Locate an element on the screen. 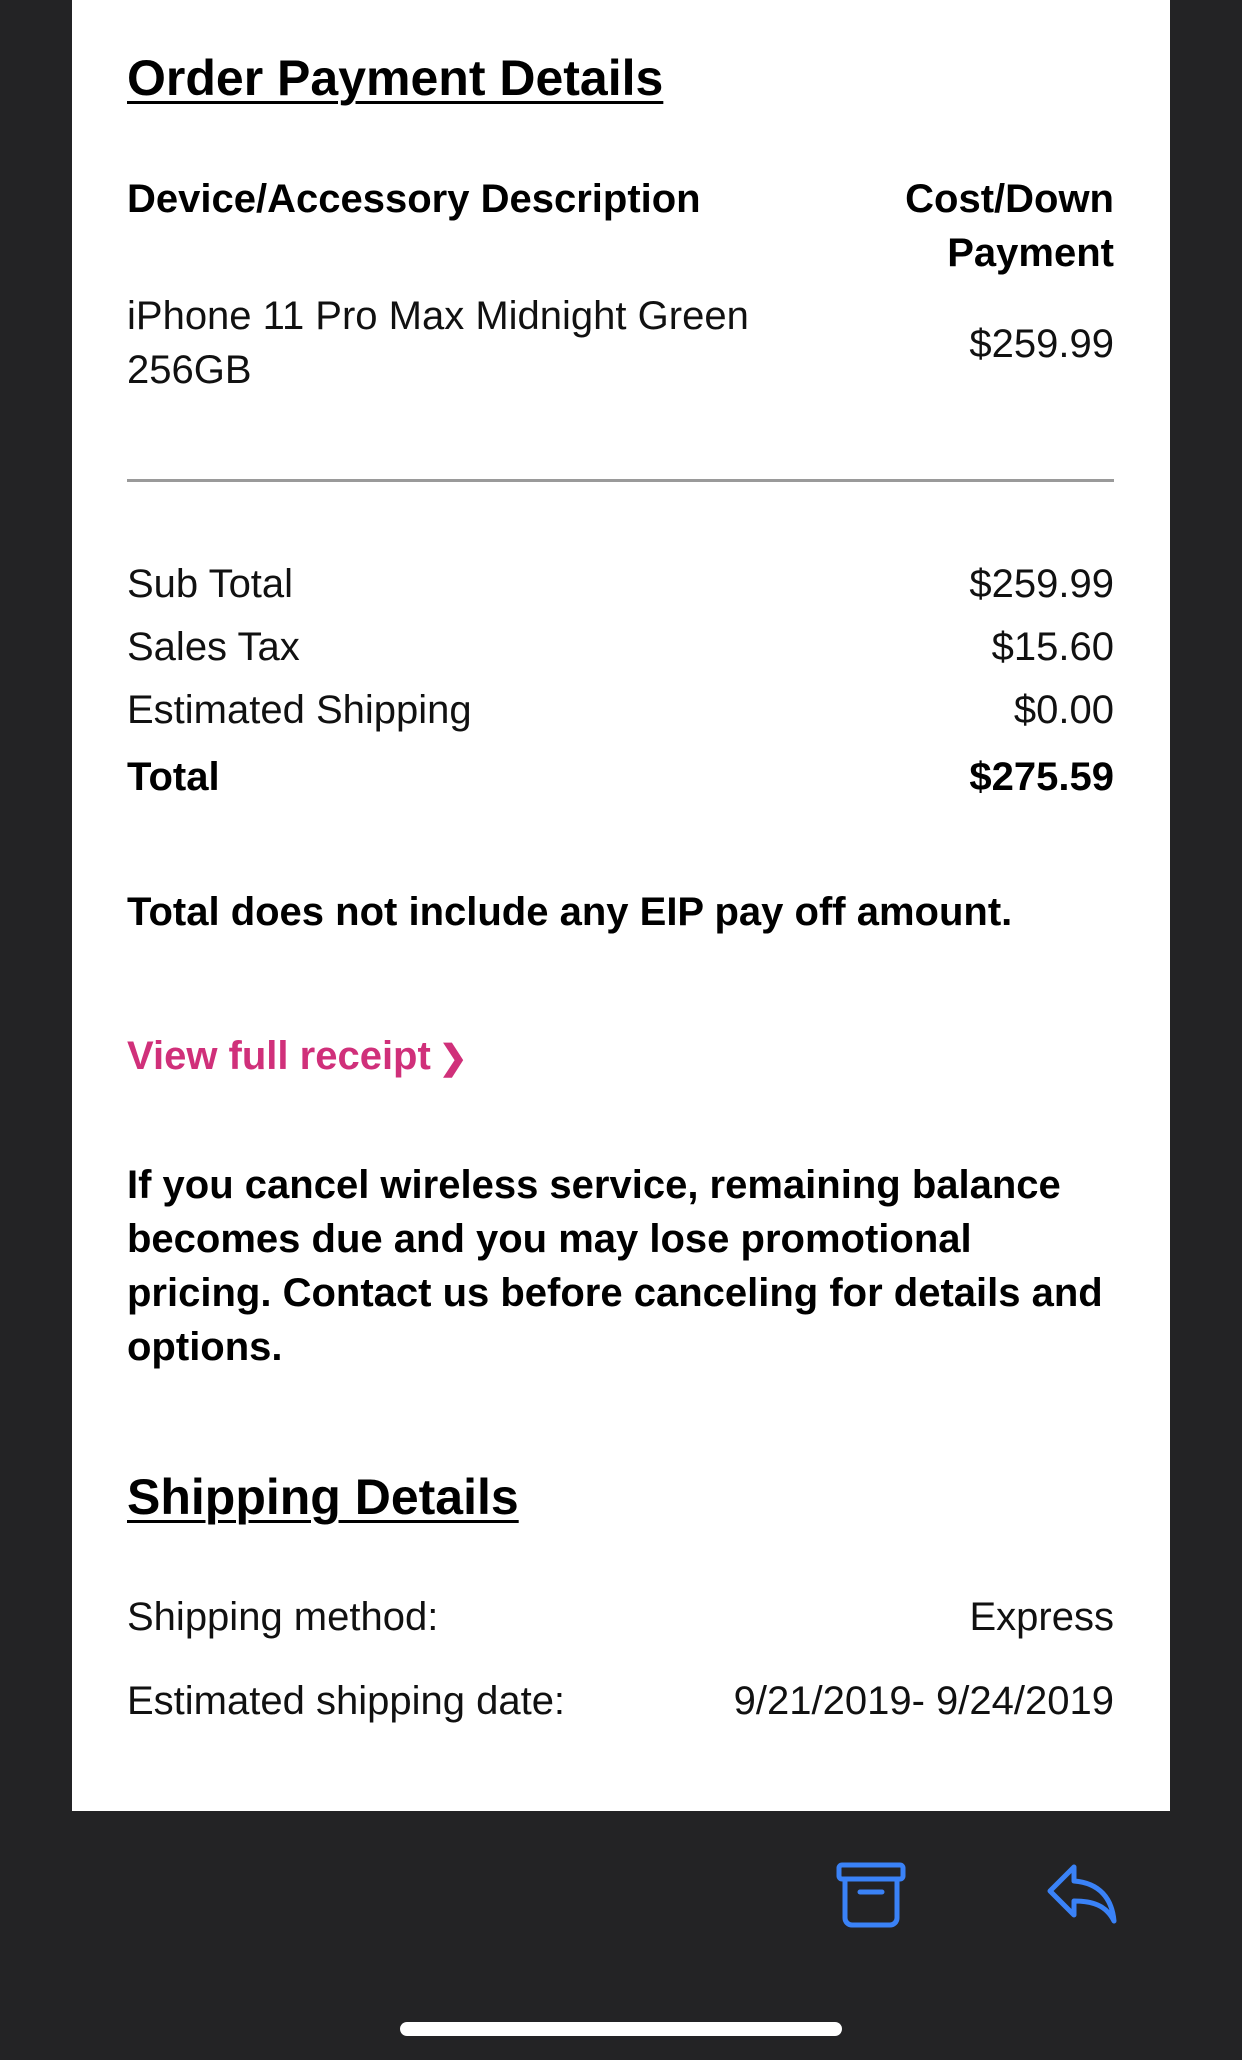  device-description-column-header: Device/Accessory Description is located at coordinates (414, 199).